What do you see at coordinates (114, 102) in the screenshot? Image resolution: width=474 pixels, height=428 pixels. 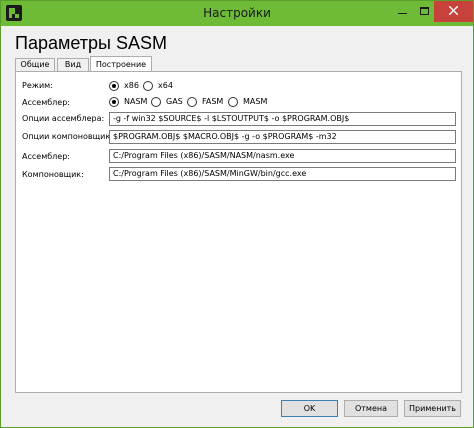 I see `radio-nasm` at bounding box center [114, 102].